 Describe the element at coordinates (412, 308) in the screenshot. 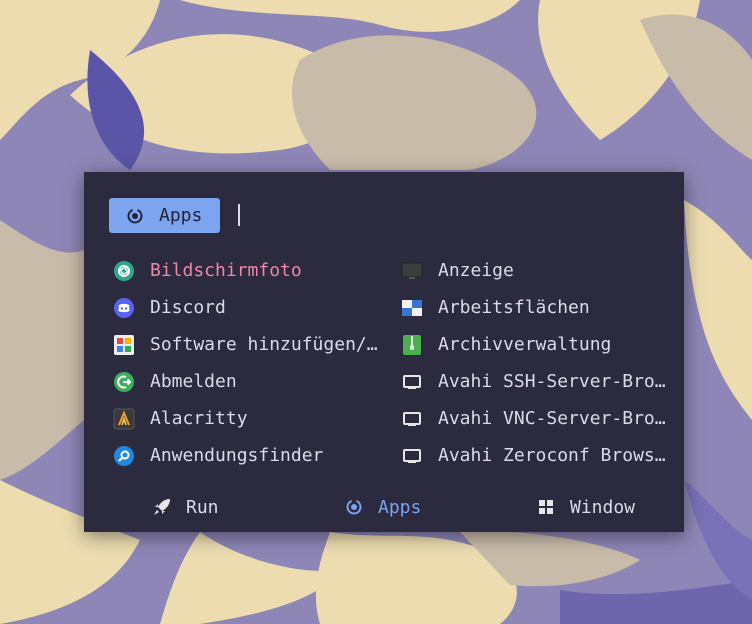

I see `workspaces-icon` at that location.